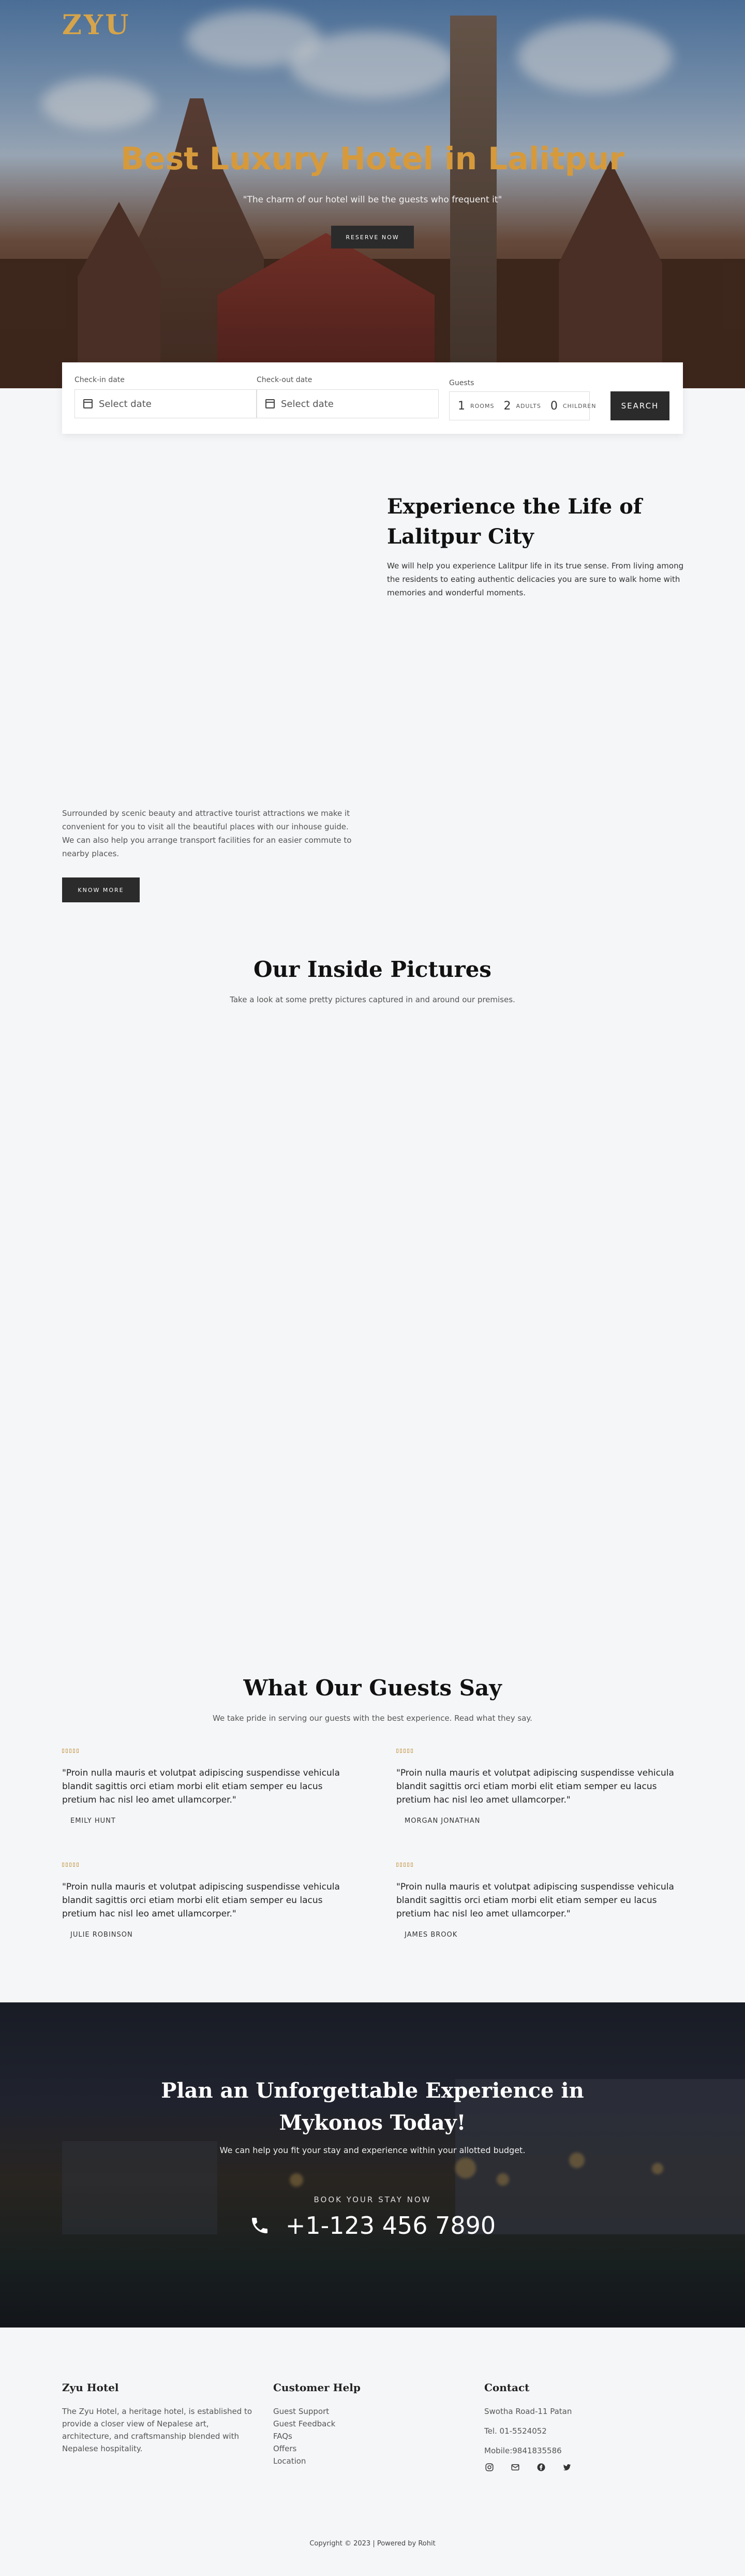 Image resolution: width=745 pixels, height=2576 pixels. Describe the element at coordinates (91, 2387) in the screenshot. I see `footer-about-title: Zyu Hotel` at that location.